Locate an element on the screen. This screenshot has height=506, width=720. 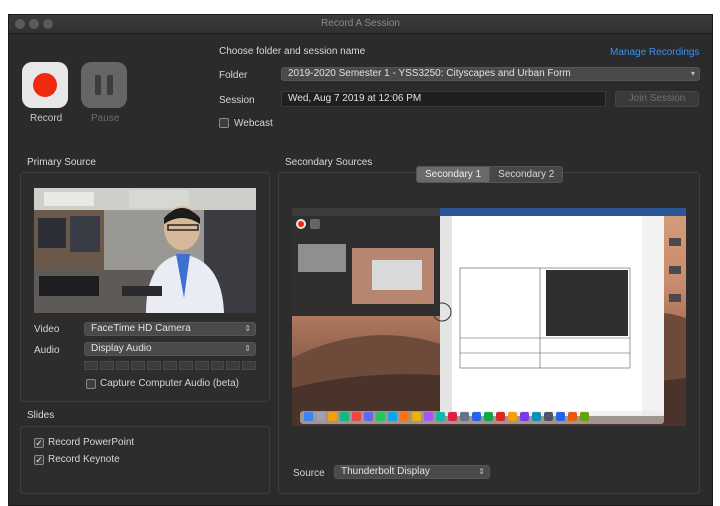
record-label: Record is located at coordinates (46, 118).